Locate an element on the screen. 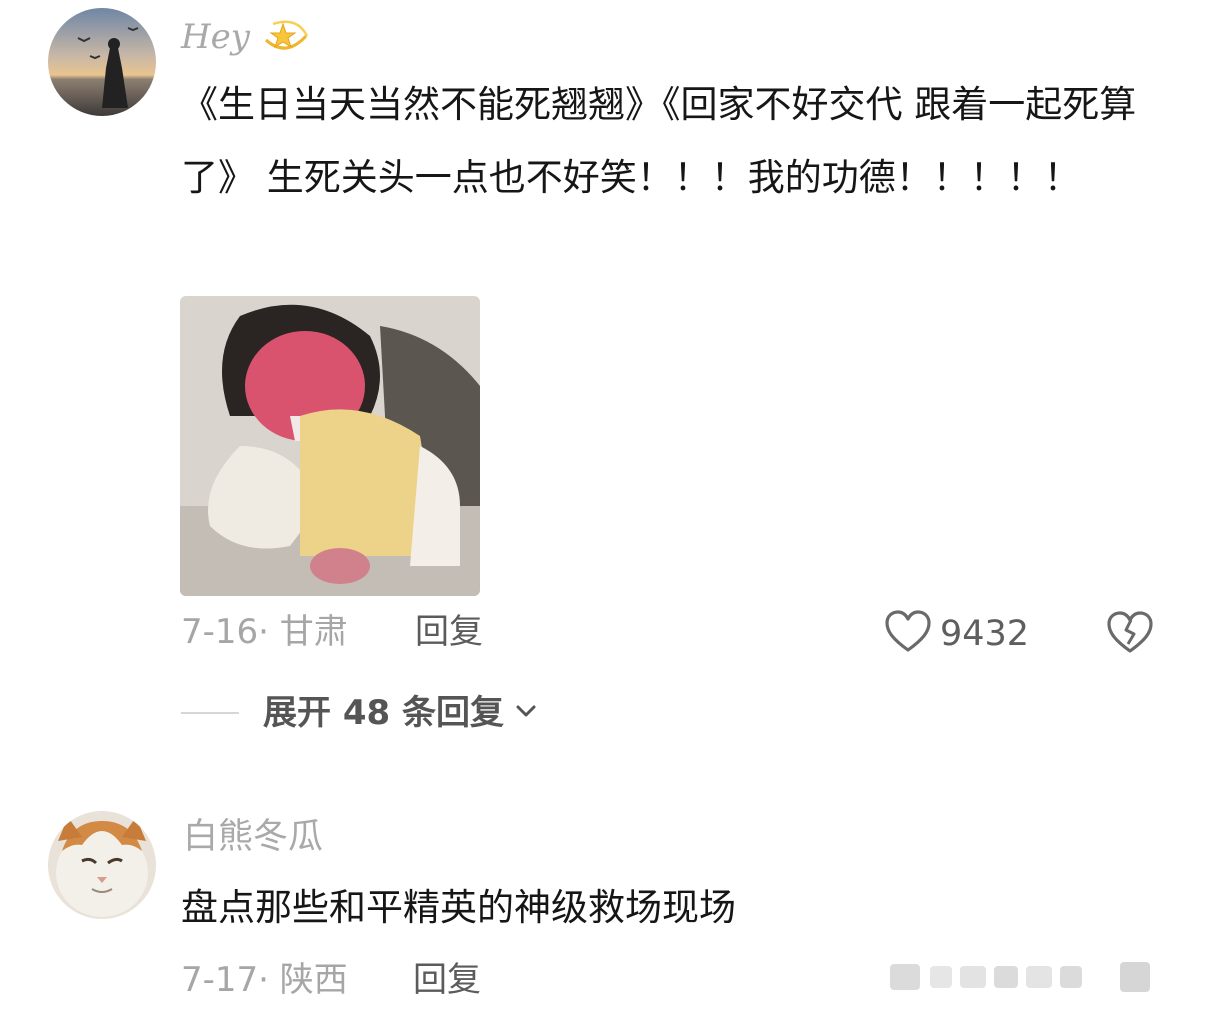 The height and width of the screenshot is (1009, 1206). comment-text: 盘点那些和平精英的神级救场现场 is located at coordinates (458, 907).